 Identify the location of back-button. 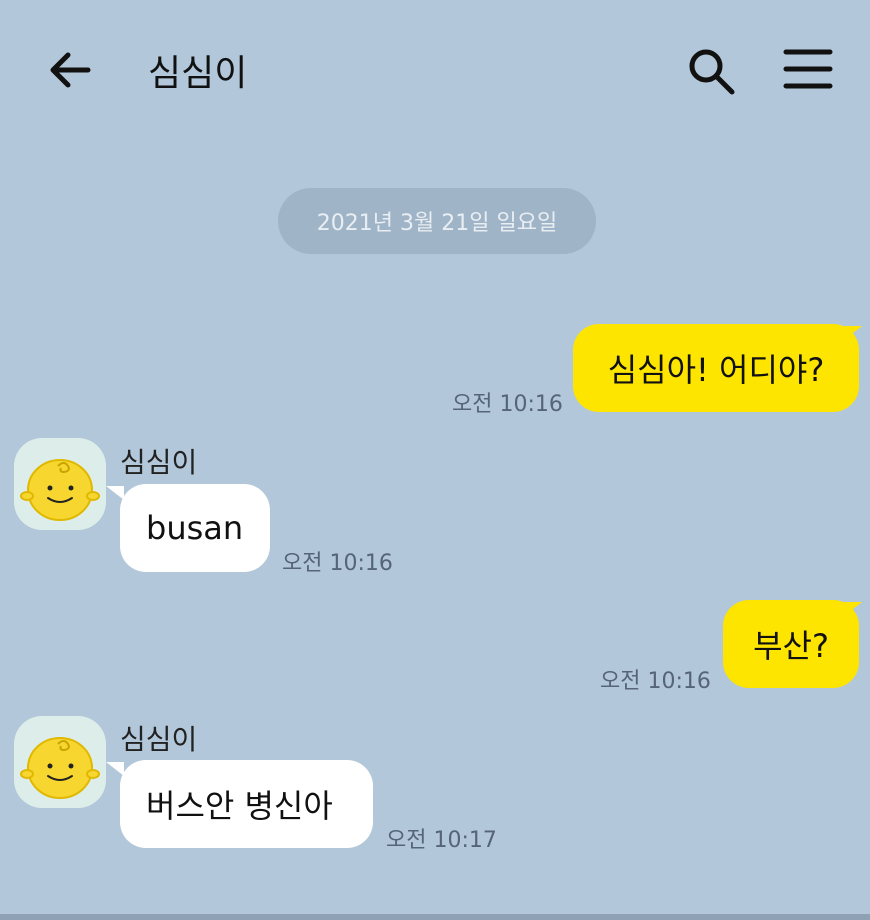
(70, 70).